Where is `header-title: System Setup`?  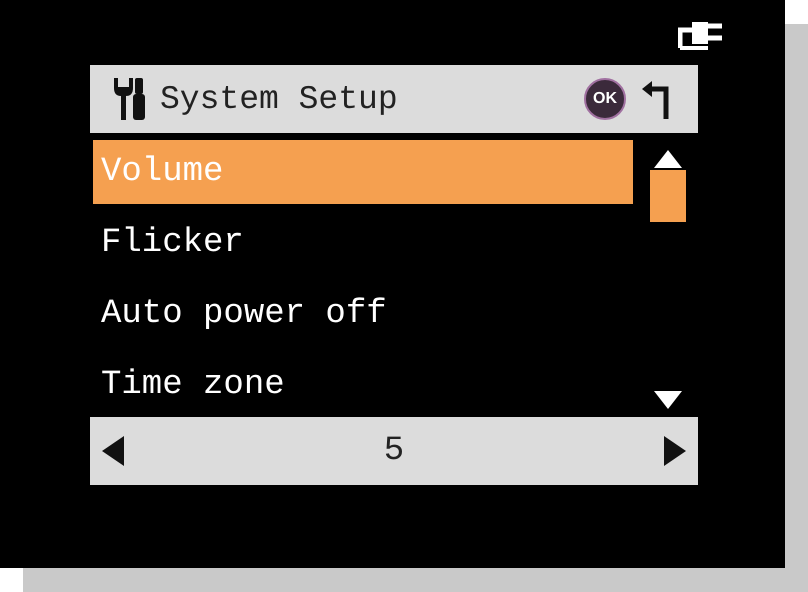
header-title: System Setup is located at coordinates (279, 99).